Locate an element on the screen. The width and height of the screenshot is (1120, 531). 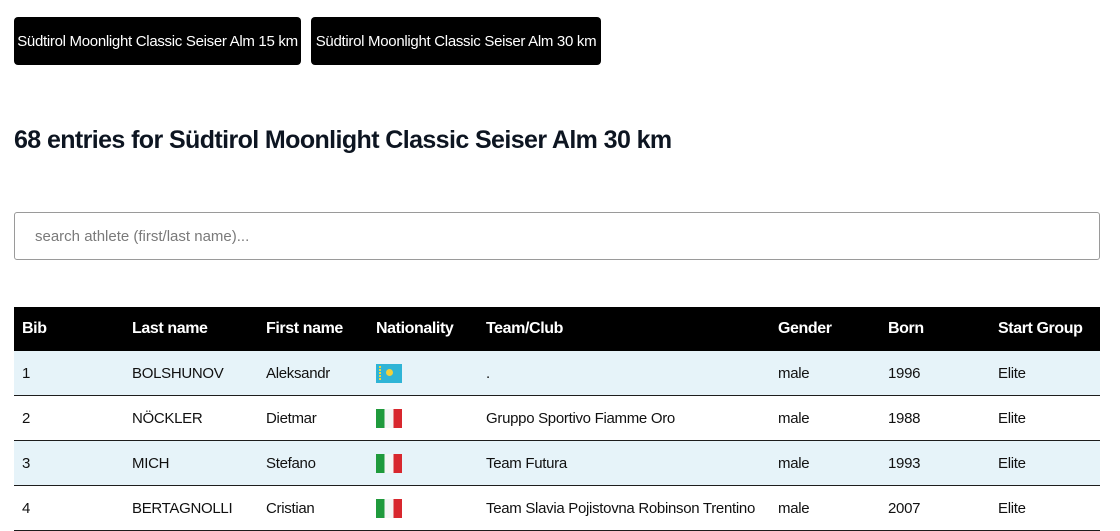
first-name-cell: Dietmar is located at coordinates (321, 418).